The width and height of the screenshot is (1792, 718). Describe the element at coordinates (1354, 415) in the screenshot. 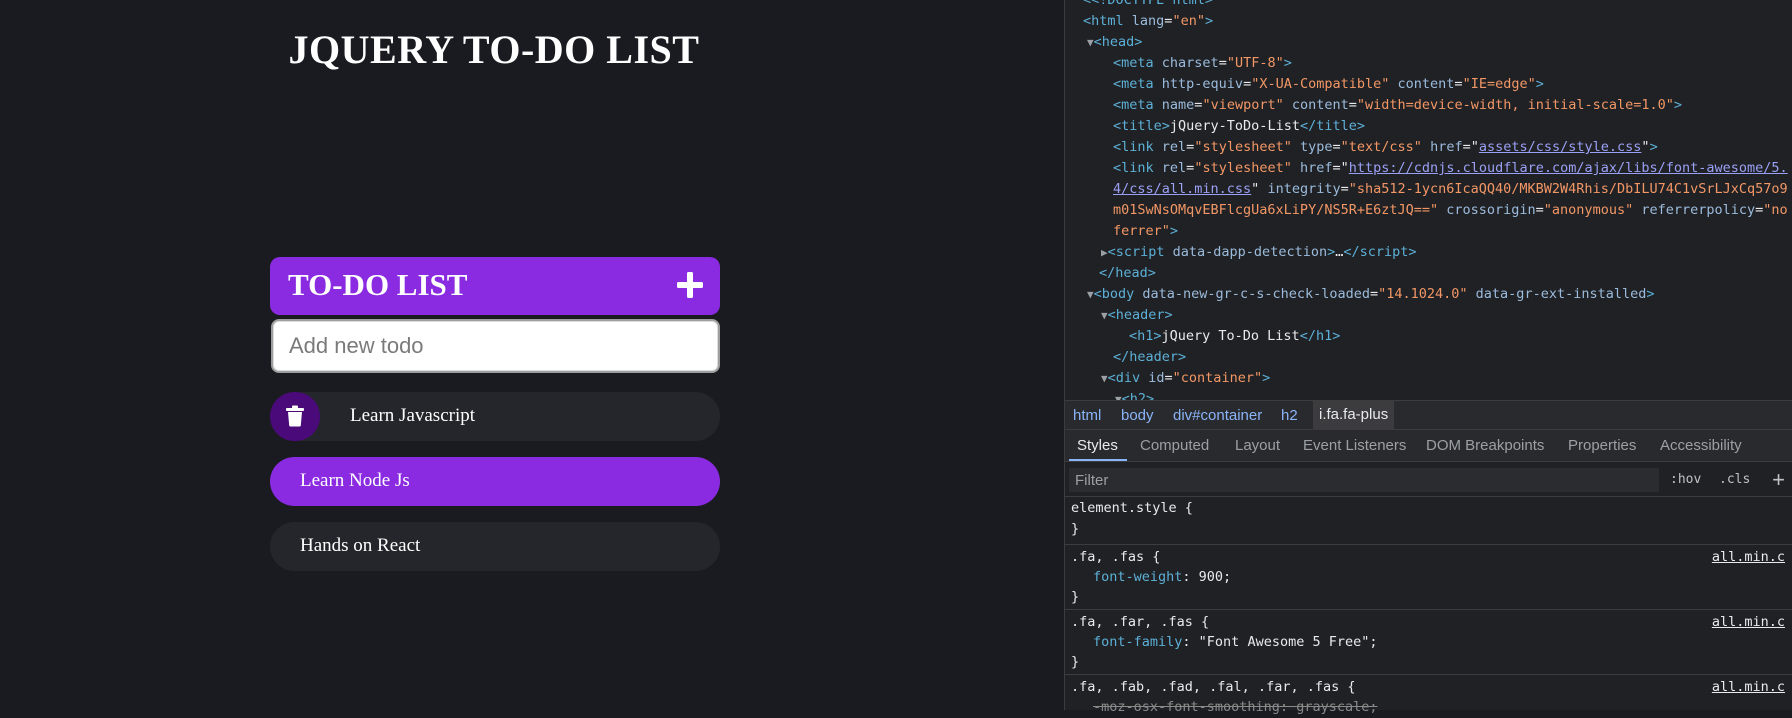

I see `breadcrumb-item-selected: i.fa.fa-plus` at that location.